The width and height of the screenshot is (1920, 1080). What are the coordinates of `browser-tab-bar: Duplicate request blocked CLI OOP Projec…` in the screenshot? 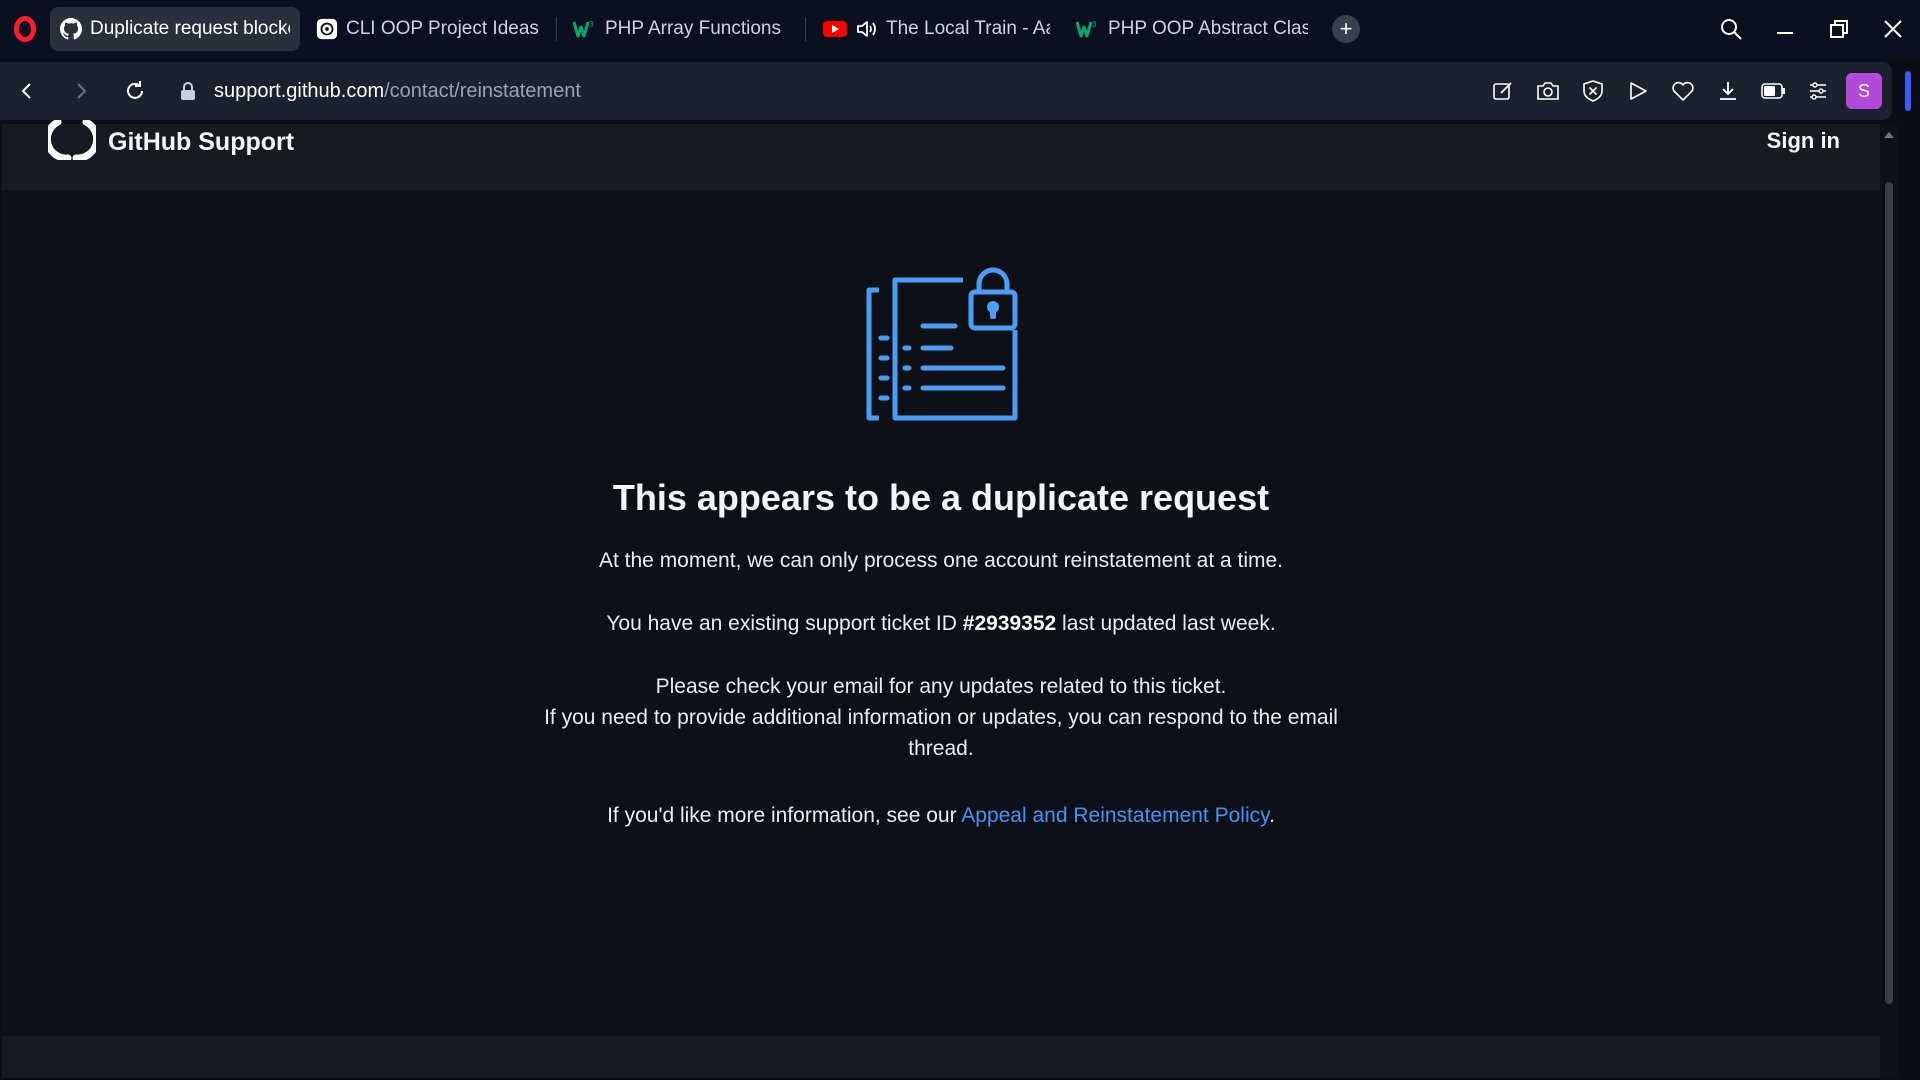 It's located at (960, 29).